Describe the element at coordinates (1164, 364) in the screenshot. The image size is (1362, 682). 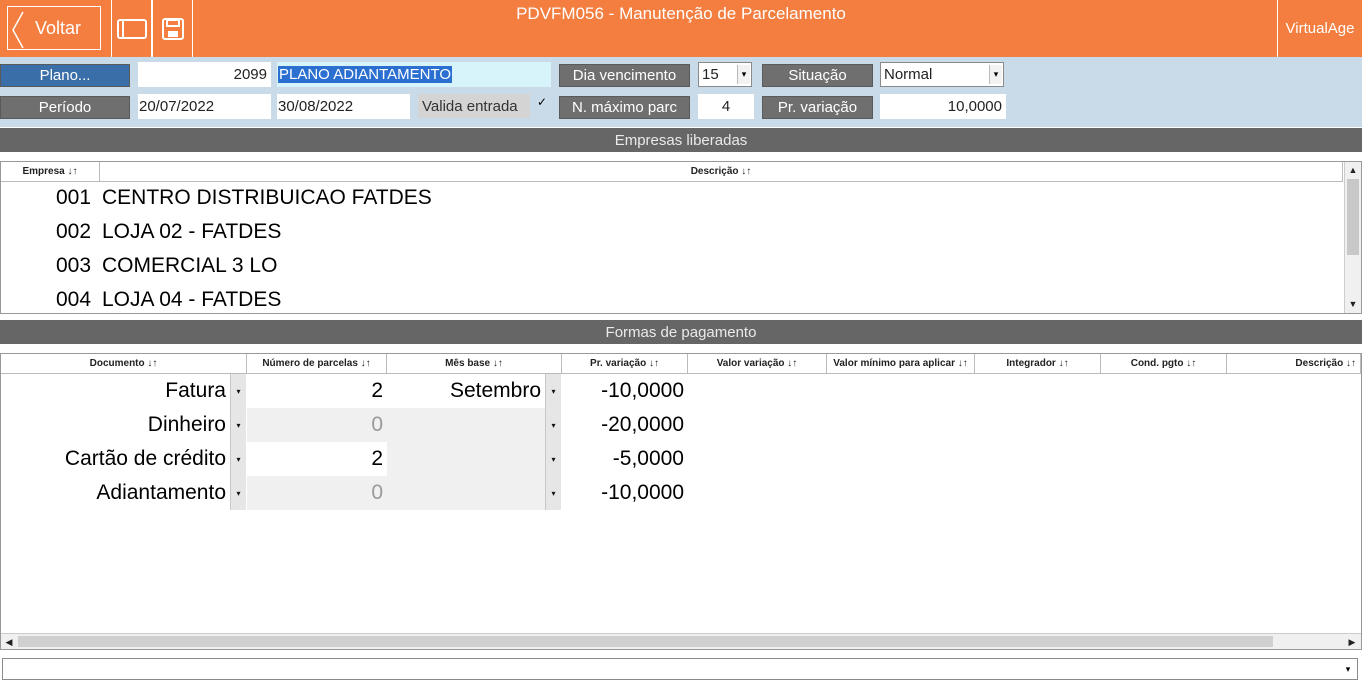
I see `column-header-cond-pgto: Cond. pgto ↓↑` at that location.